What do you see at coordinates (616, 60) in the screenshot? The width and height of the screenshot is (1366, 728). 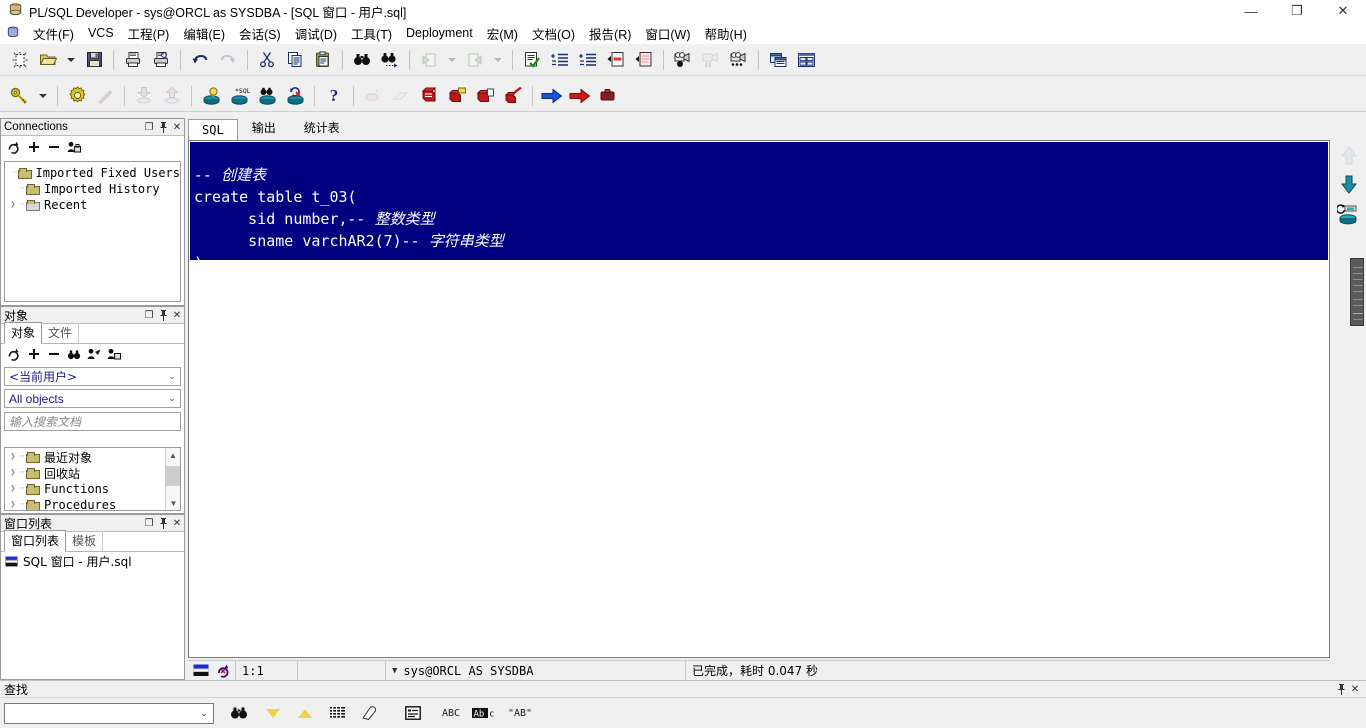 I see `comment-icon` at bounding box center [616, 60].